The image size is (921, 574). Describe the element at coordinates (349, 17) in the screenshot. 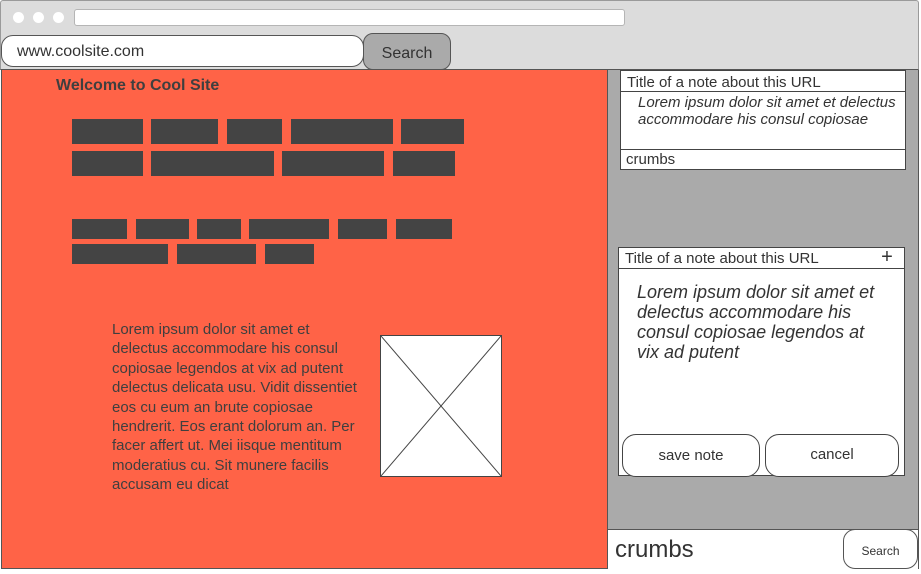

I see `browser-url-bar` at that location.